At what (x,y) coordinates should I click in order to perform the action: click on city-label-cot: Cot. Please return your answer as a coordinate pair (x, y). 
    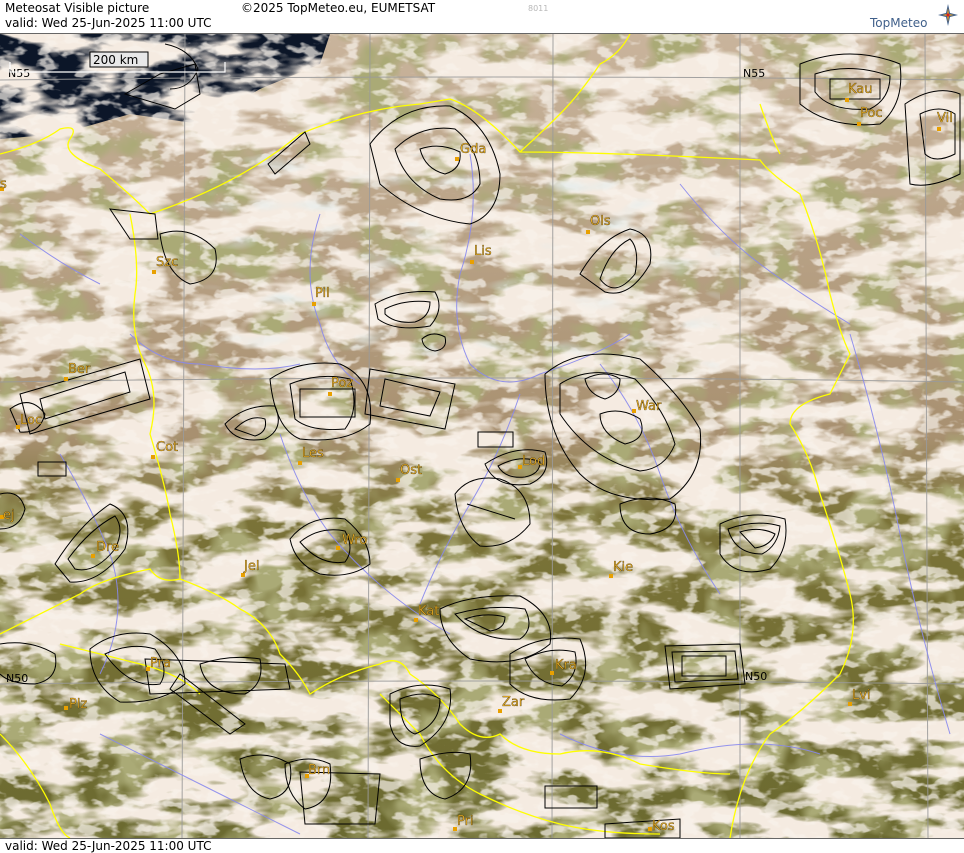
    Looking at the image, I should click on (167, 447).